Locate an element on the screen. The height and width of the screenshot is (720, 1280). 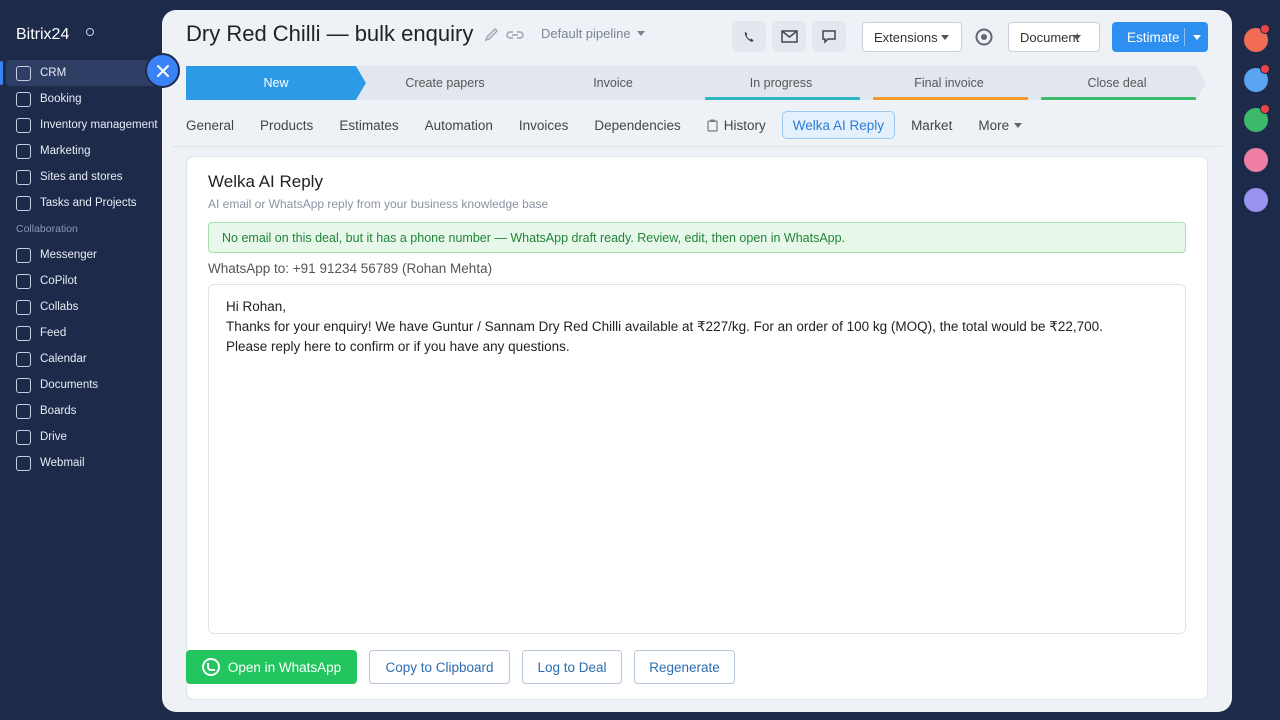
sidebar-item-inventory: Inventory management is located at coordinates (83, 125).